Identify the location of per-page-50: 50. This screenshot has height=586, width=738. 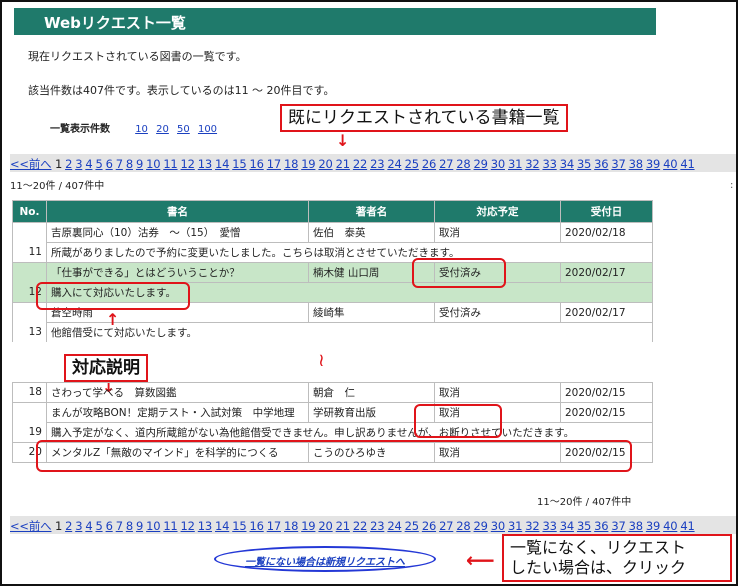
(183, 129).